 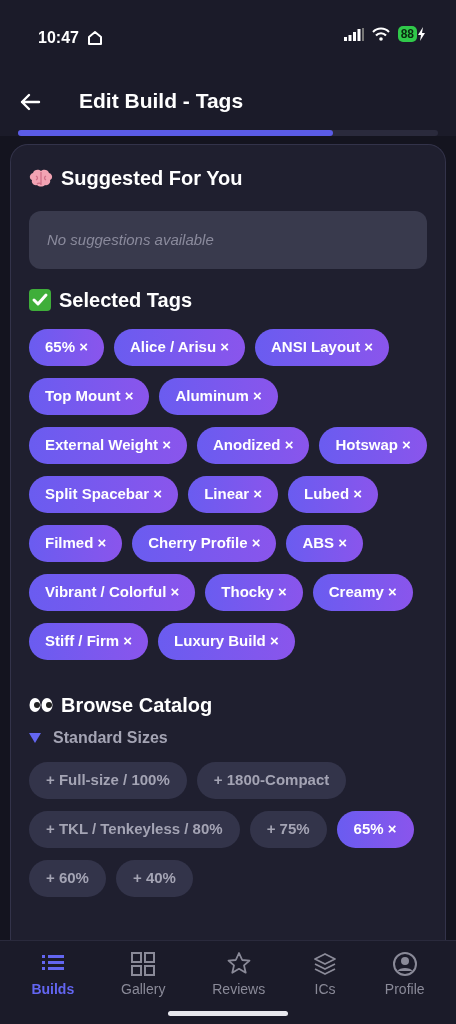 I want to click on section-title: Suggested For You, so click(x=152, y=178).